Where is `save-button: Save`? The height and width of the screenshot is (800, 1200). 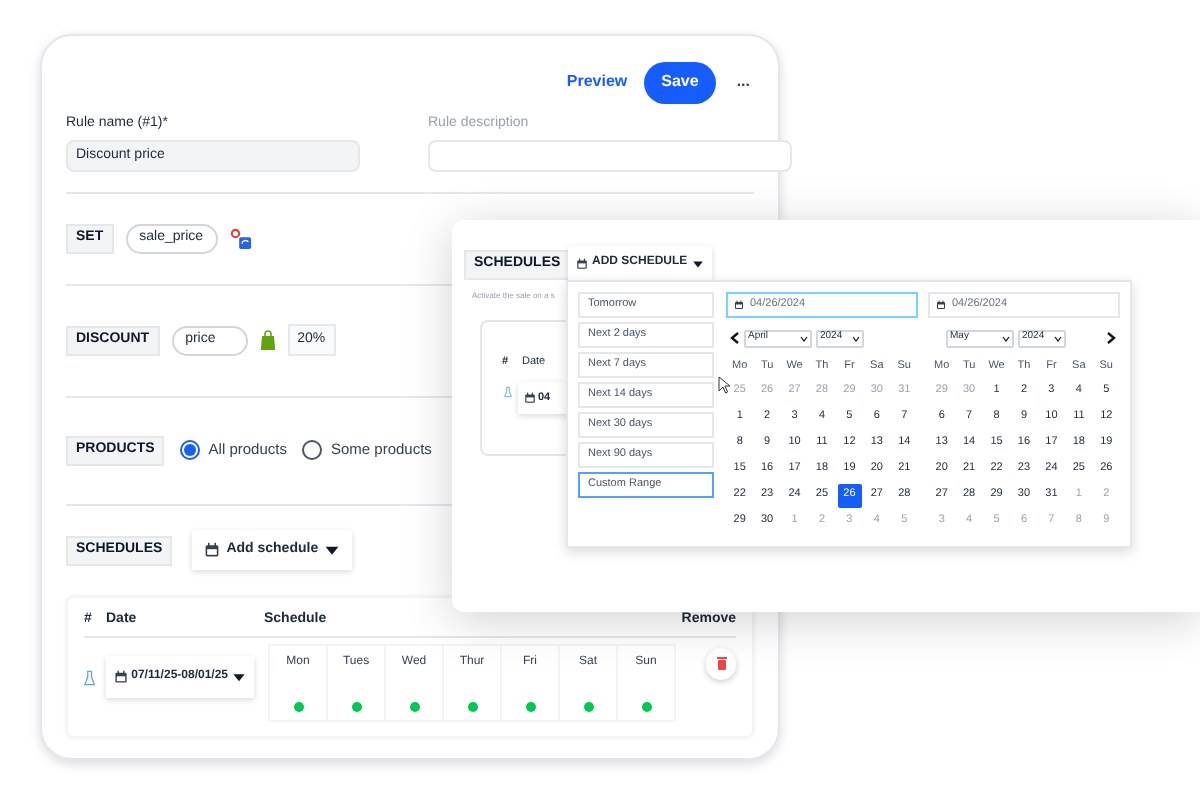 save-button: Save is located at coordinates (680, 82).